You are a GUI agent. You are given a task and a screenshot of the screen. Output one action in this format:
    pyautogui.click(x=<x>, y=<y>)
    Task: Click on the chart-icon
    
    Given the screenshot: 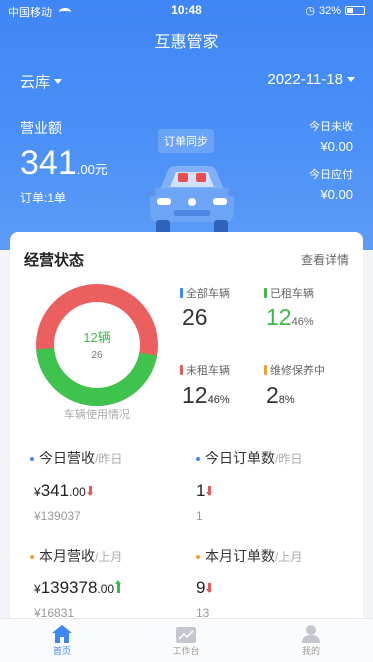 What is the action you would take?
    pyautogui.click(x=186, y=633)
    